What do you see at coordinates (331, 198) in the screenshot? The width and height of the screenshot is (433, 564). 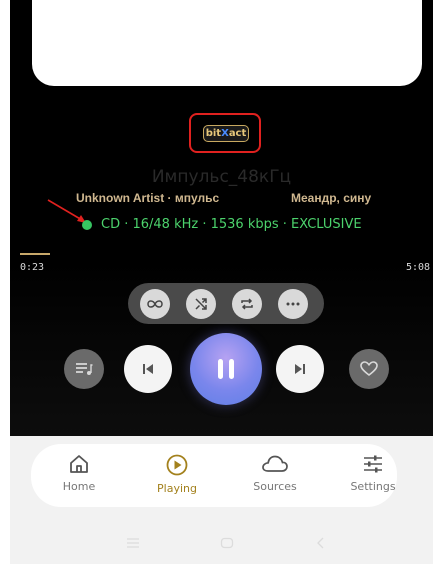 I see `album-label: Меандр, сину` at bounding box center [331, 198].